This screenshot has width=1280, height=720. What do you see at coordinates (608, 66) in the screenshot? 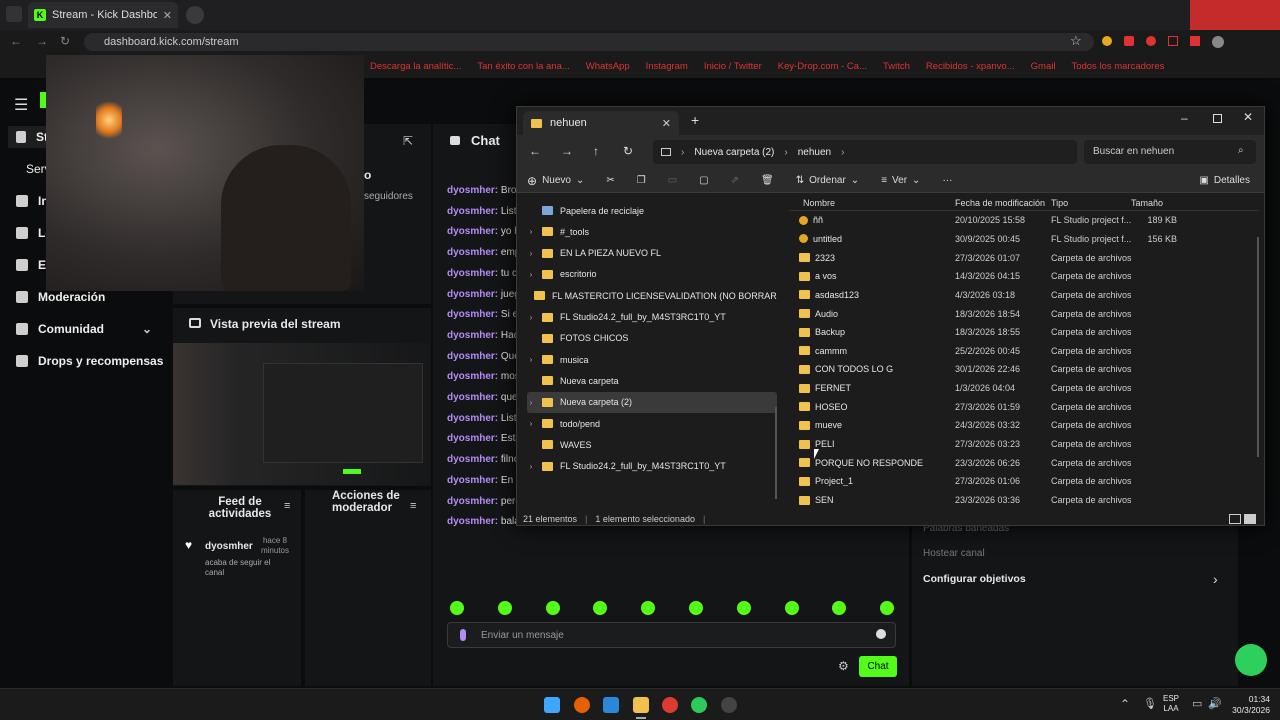
I see `bookmark-item: WhatsApp` at bounding box center [608, 66].